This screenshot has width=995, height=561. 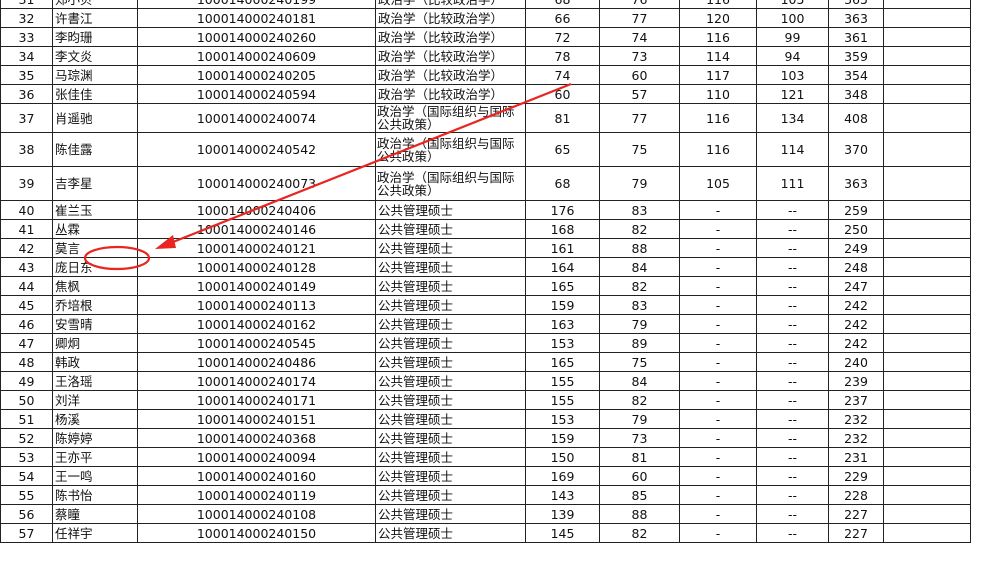 I want to click on table-row: 48 韩政 100014000240486 公共管理硕士 165 75- -- 240, so click(x=485, y=362).